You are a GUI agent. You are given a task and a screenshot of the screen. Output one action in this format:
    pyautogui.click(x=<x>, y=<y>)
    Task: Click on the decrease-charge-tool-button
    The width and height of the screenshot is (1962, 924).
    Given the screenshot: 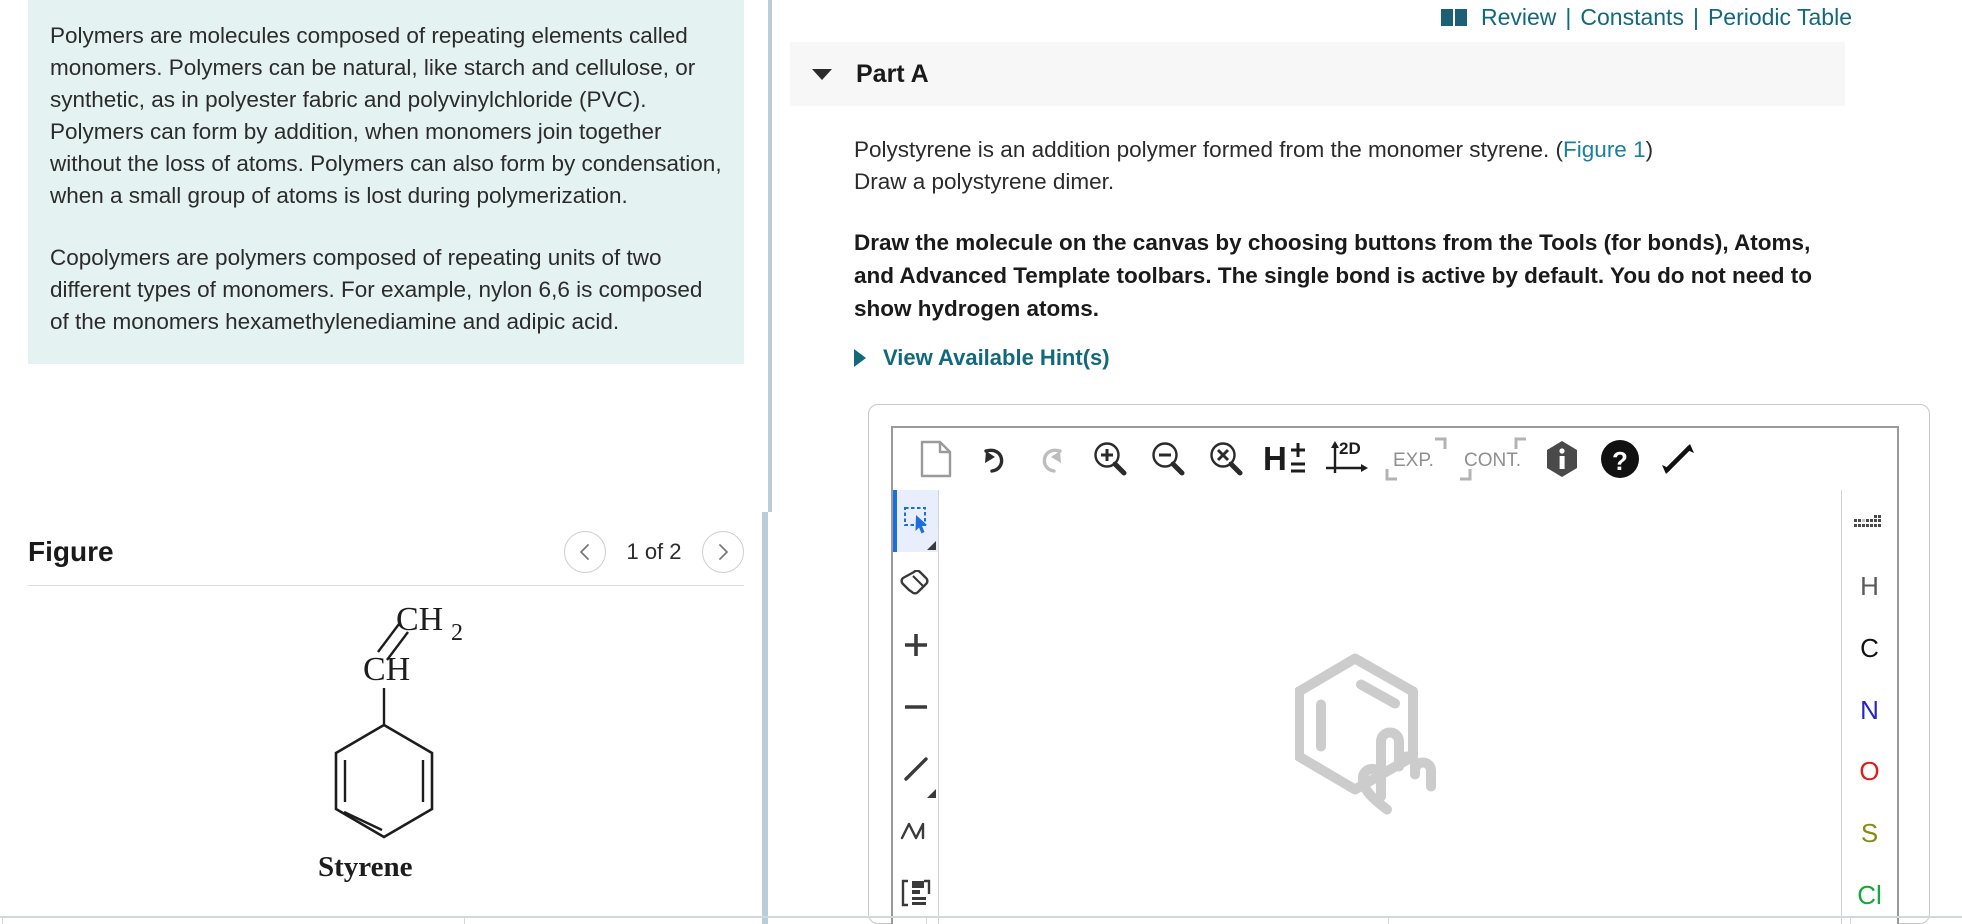 What is the action you would take?
    pyautogui.click(x=915, y=707)
    